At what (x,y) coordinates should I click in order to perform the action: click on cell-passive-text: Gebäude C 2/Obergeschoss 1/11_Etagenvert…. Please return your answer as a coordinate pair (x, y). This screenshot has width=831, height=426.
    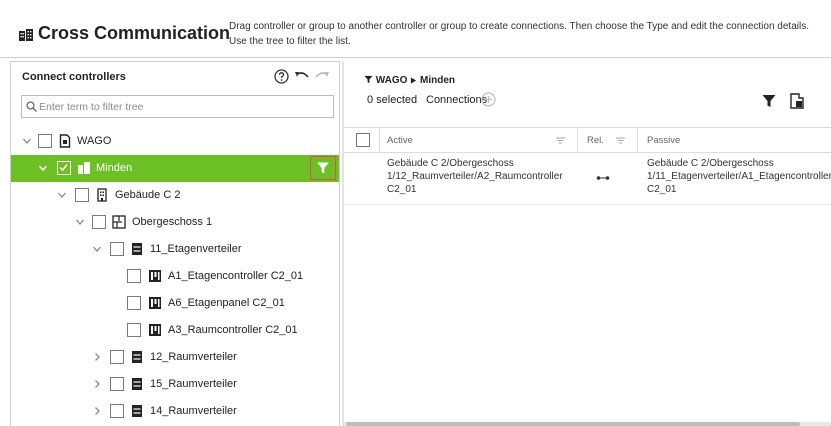
    Looking at the image, I should click on (739, 176).